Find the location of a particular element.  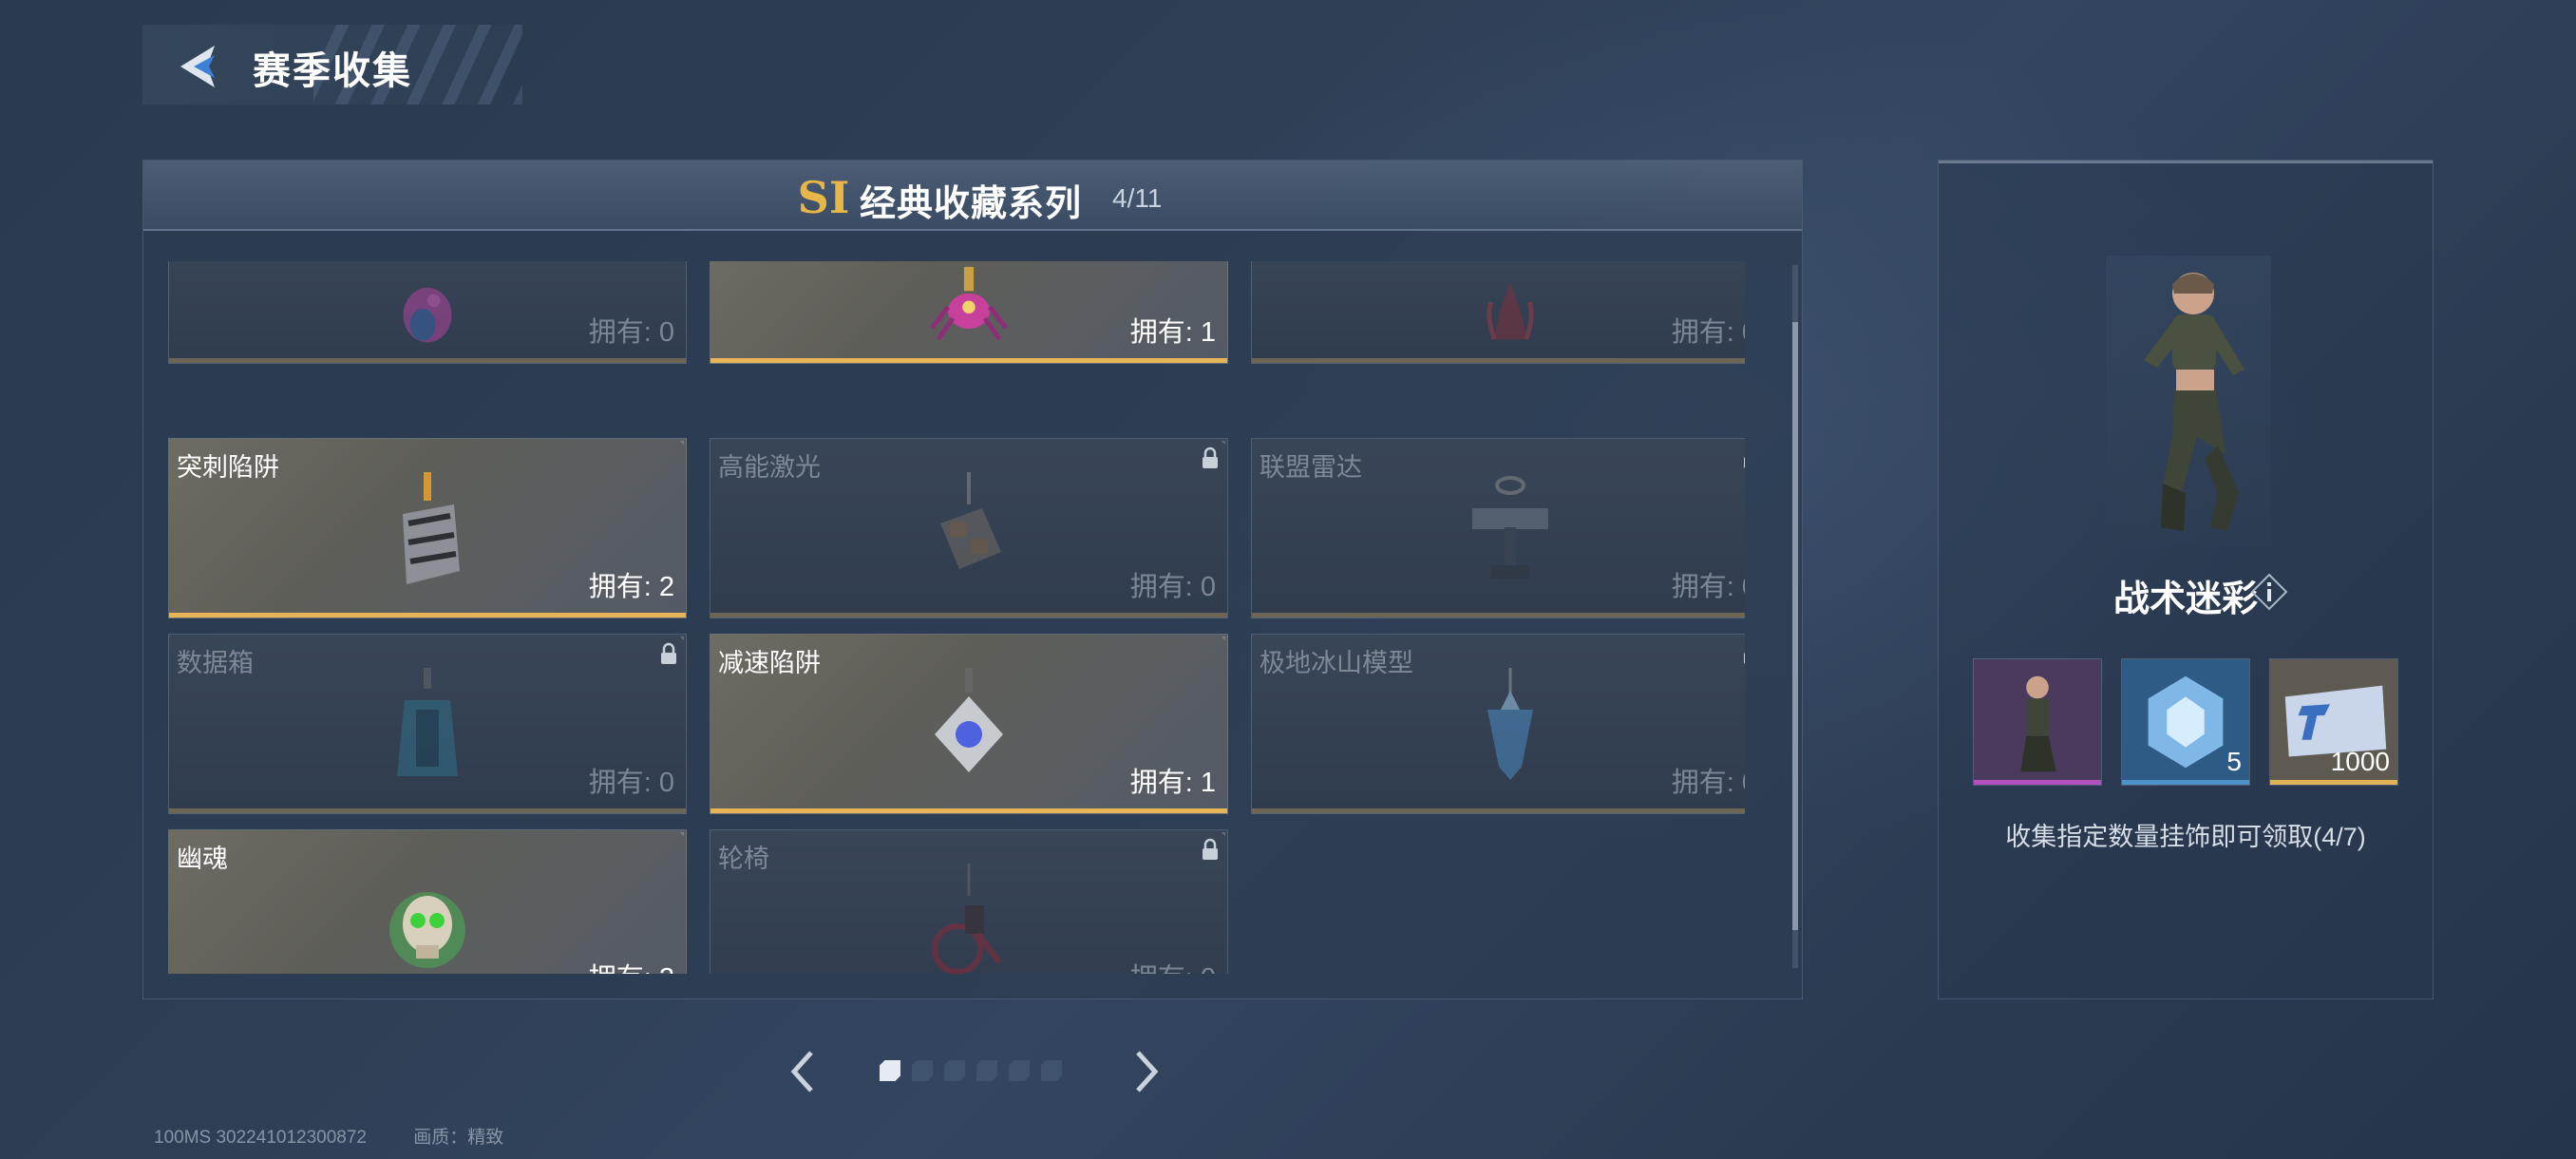

ghost-skull-charm-icon is located at coordinates (427, 930).